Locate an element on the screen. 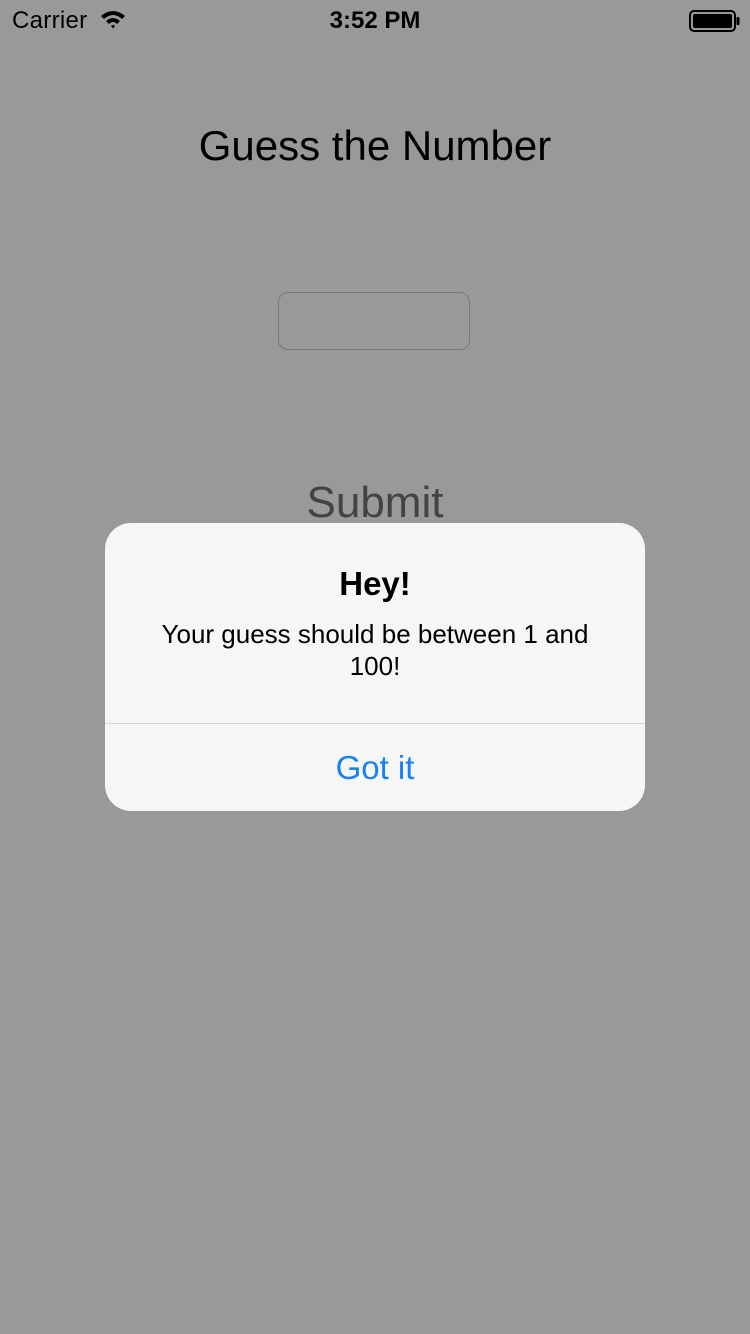 This screenshot has width=750, height=1334. alert-title: Hey! is located at coordinates (375, 583).